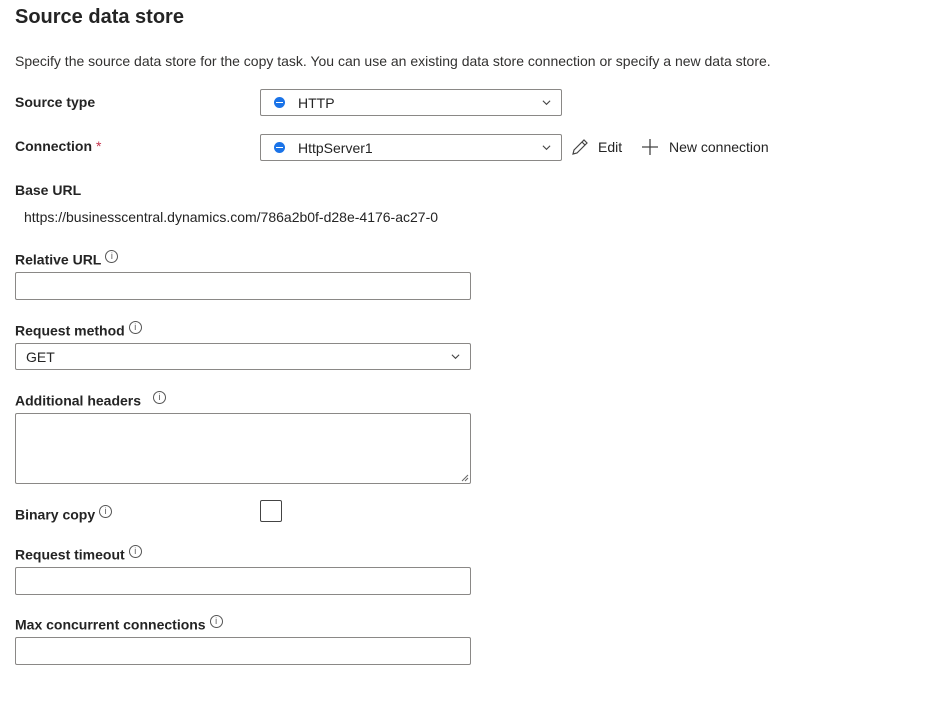 The width and height of the screenshot is (945, 711). Describe the element at coordinates (55, 102) in the screenshot. I see `source-type-label: Source type` at that location.